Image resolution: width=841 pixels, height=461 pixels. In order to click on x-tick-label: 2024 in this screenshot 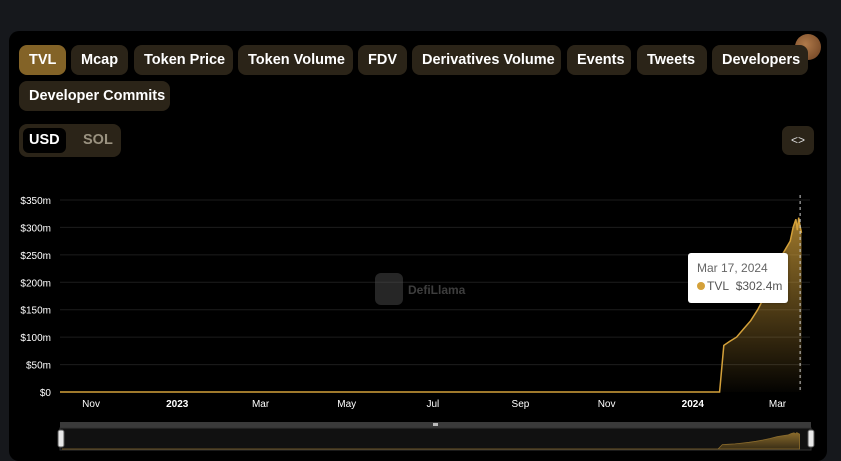, I will do `click(693, 404)`.